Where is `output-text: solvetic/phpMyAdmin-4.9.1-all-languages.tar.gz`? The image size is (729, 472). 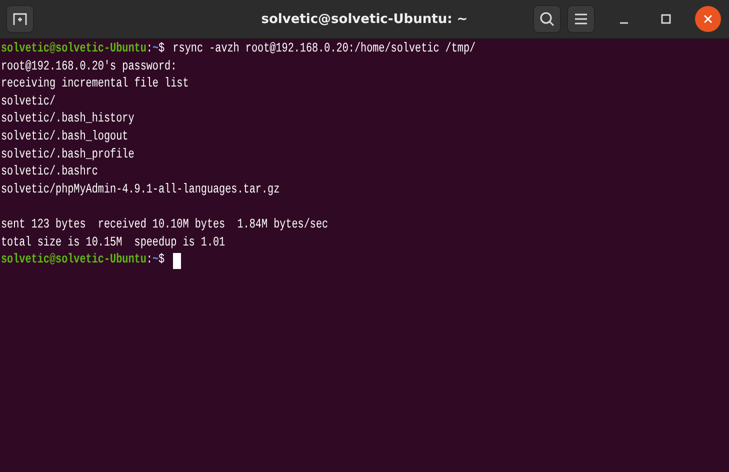 output-text: solvetic/phpMyAdmin-4.9.1-all-languages.tar.gz is located at coordinates (140, 191).